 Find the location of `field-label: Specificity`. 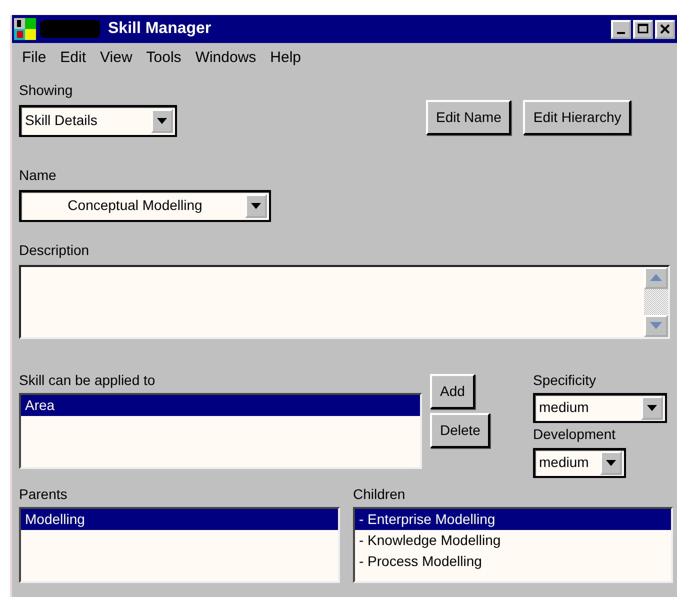

field-label: Specificity is located at coordinates (564, 380).